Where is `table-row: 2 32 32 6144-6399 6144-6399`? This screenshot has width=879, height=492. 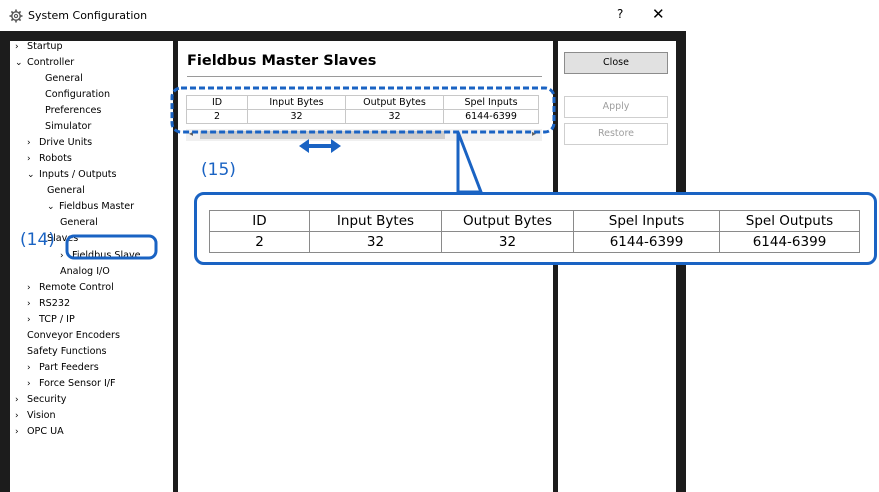
table-row: 2 32 32 6144-6399 6144-6399 is located at coordinates (534, 242).